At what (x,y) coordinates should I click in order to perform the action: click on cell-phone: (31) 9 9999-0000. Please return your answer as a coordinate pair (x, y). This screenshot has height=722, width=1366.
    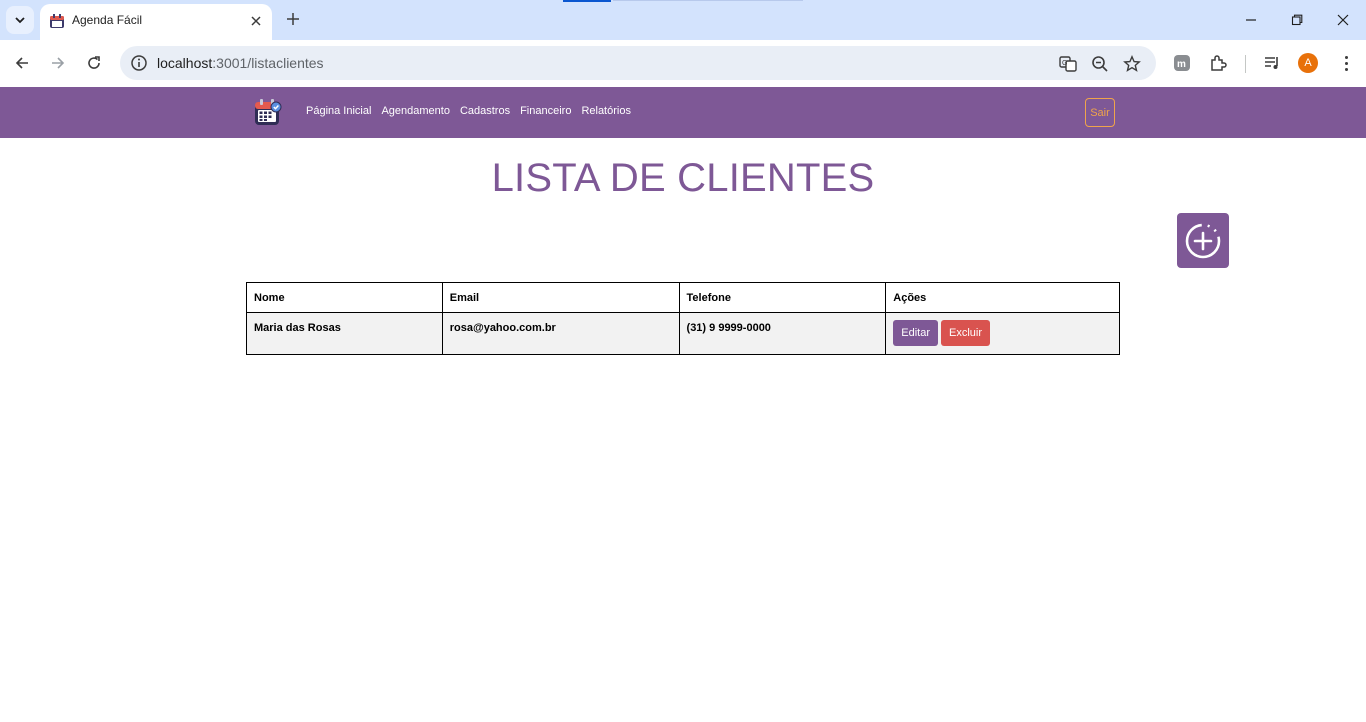
    Looking at the image, I should click on (782, 333).